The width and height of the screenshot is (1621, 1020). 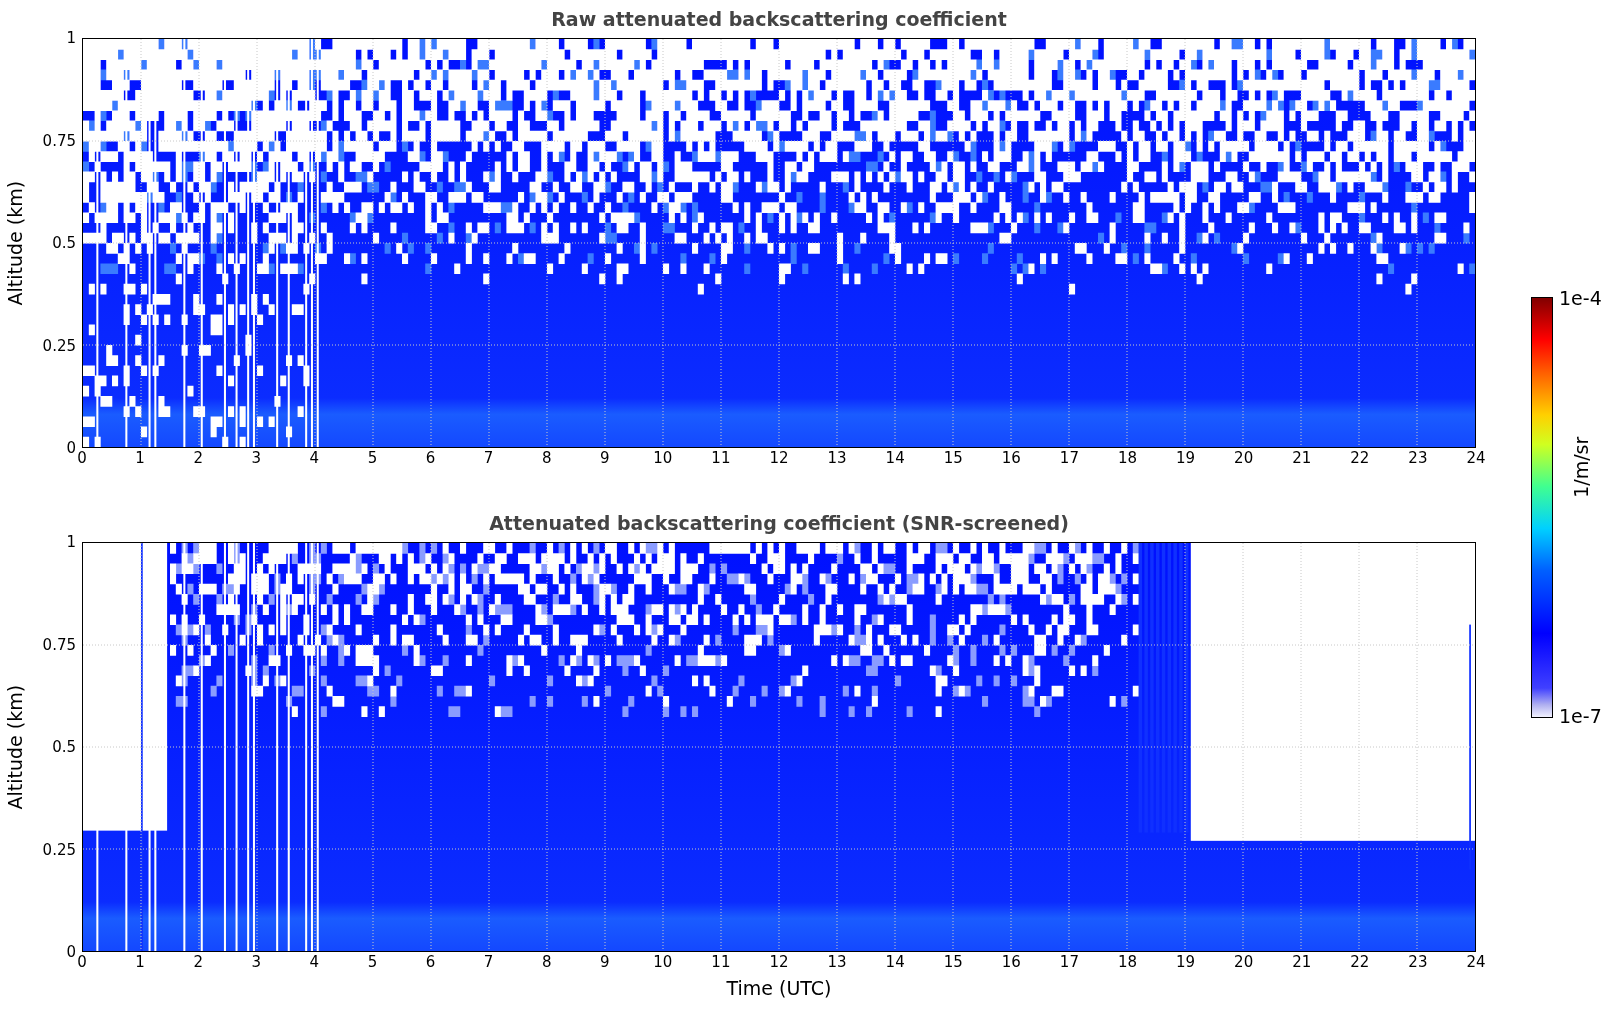 What do you see at coordinates (779, 523) in the screenshot?
I see `panel-title: Attenuated backscattering coefficient (SNR-screened)` at bounding box center [779, 523].